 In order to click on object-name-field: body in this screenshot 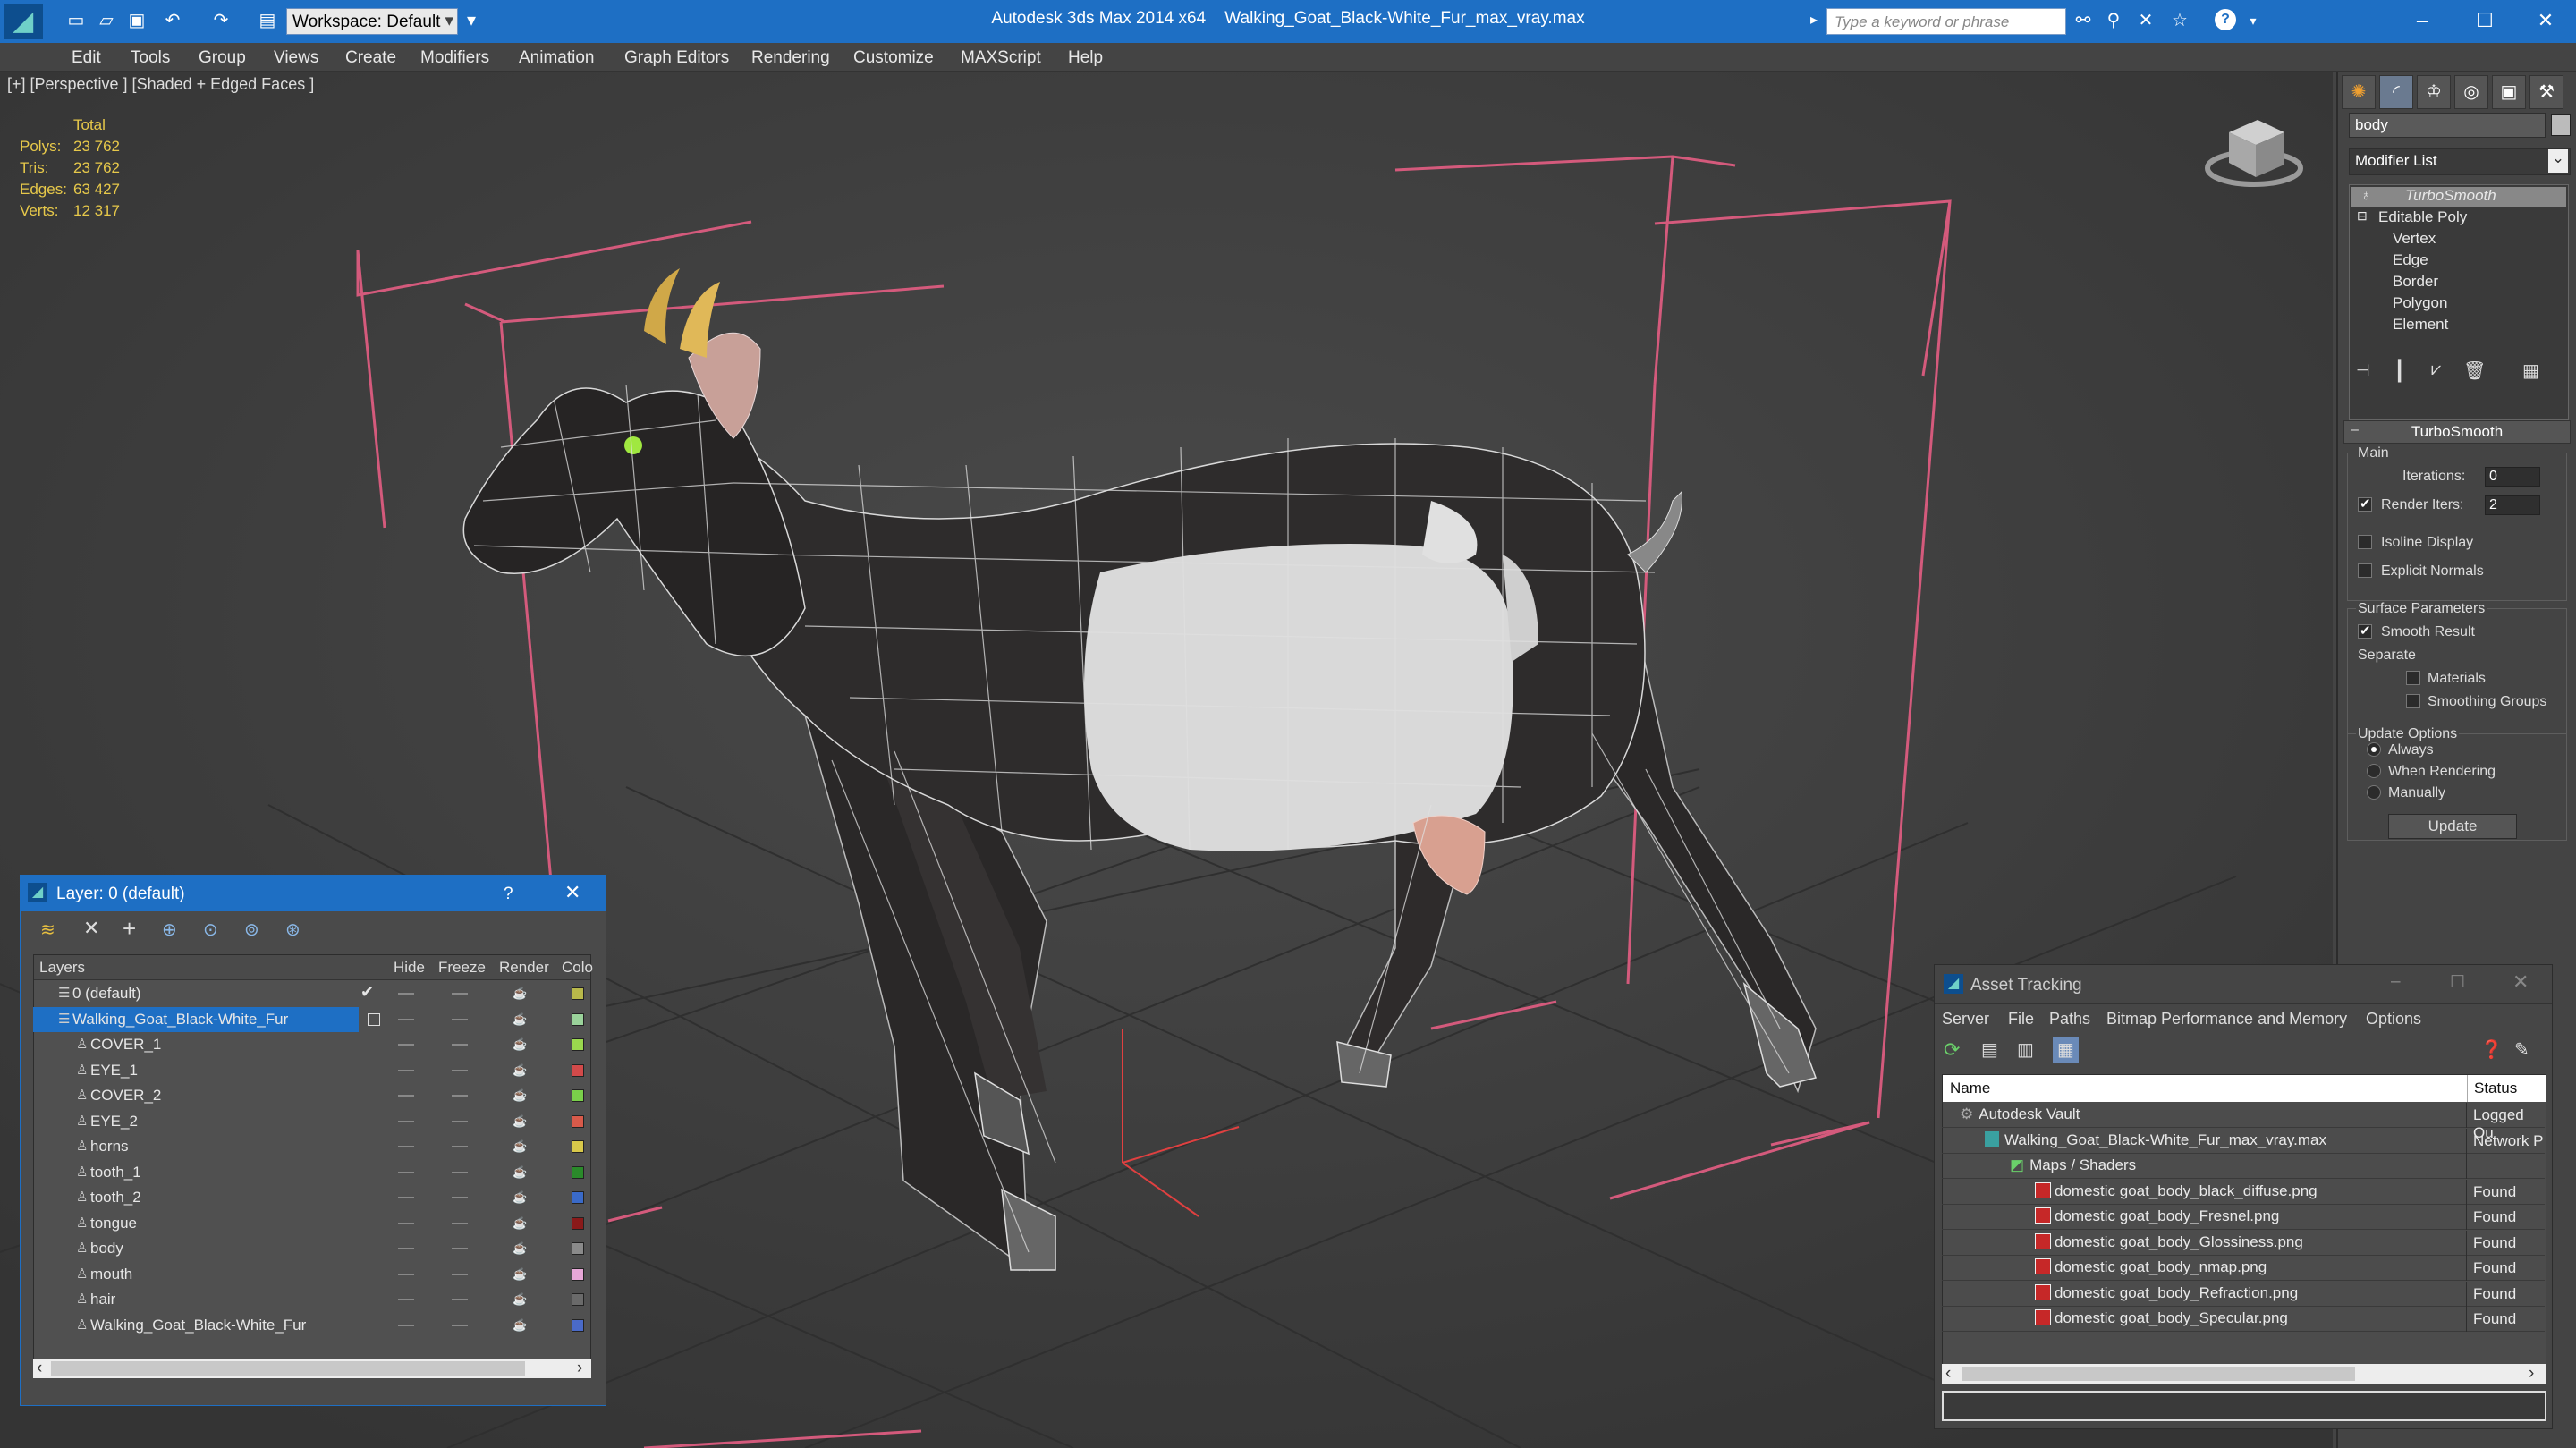, I will do `click(2447, 126)`.